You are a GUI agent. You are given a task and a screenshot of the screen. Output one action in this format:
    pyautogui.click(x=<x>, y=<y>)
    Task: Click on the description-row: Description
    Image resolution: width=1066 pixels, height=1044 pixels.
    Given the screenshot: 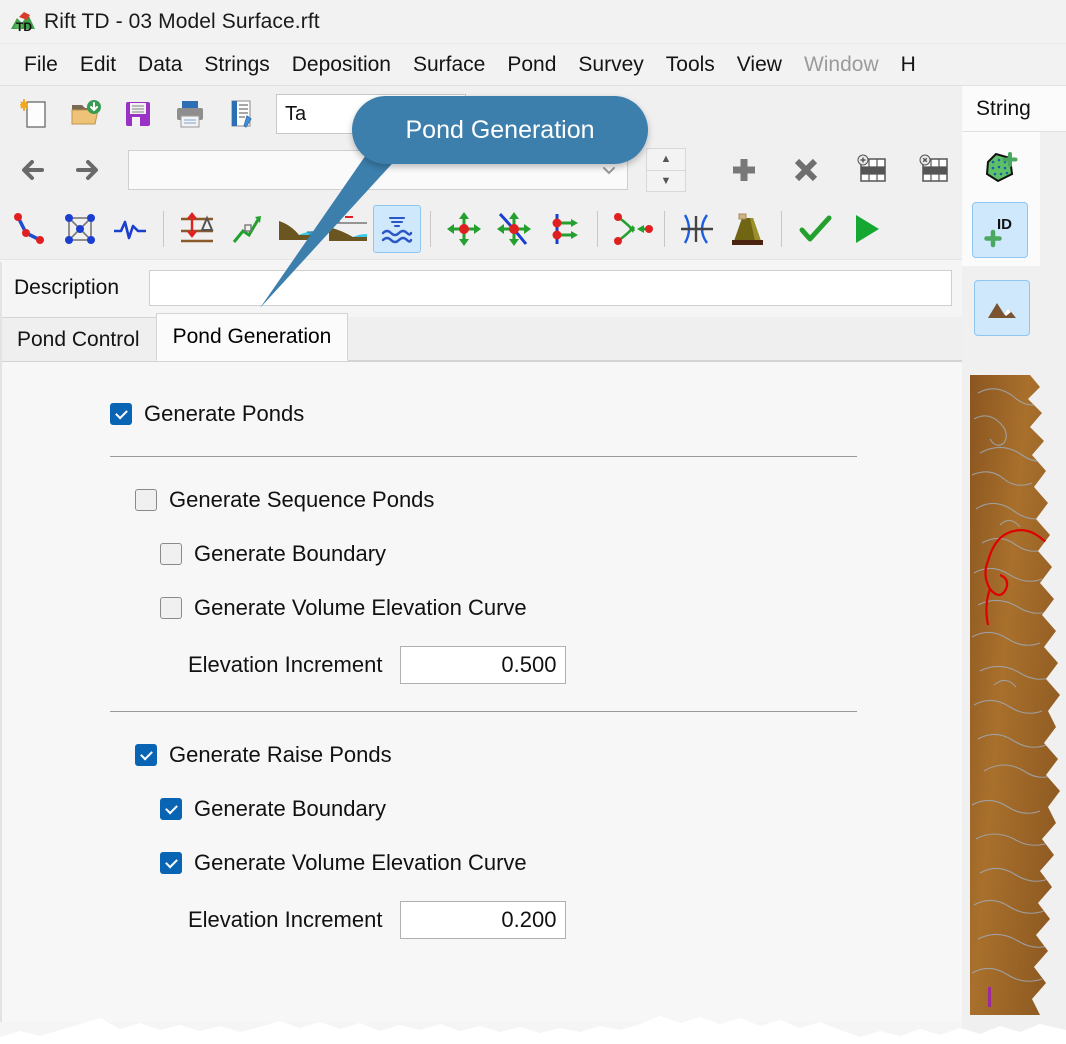 What is the action you would take?
    pyautogui.click(x=481, y=288)
    